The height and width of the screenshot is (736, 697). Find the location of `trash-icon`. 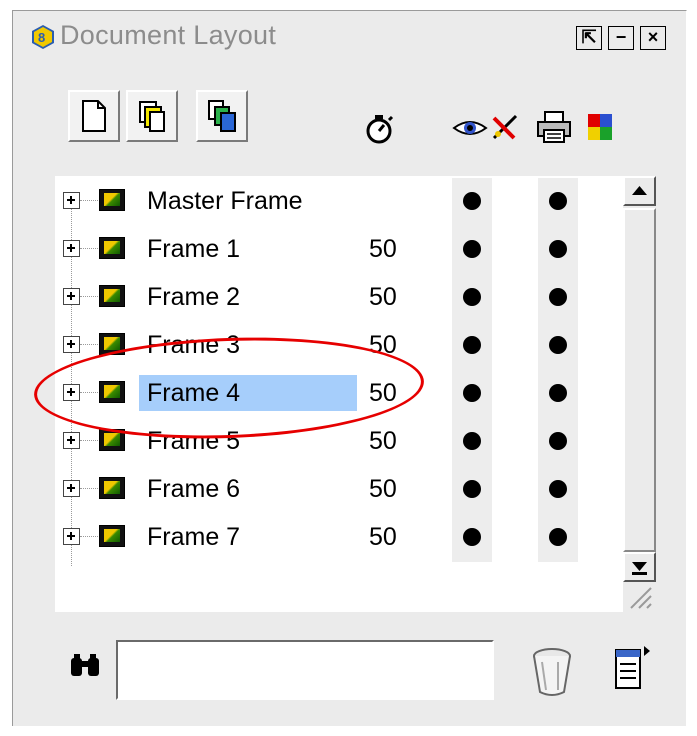

trash-icon is located at coordinates (552, 672).